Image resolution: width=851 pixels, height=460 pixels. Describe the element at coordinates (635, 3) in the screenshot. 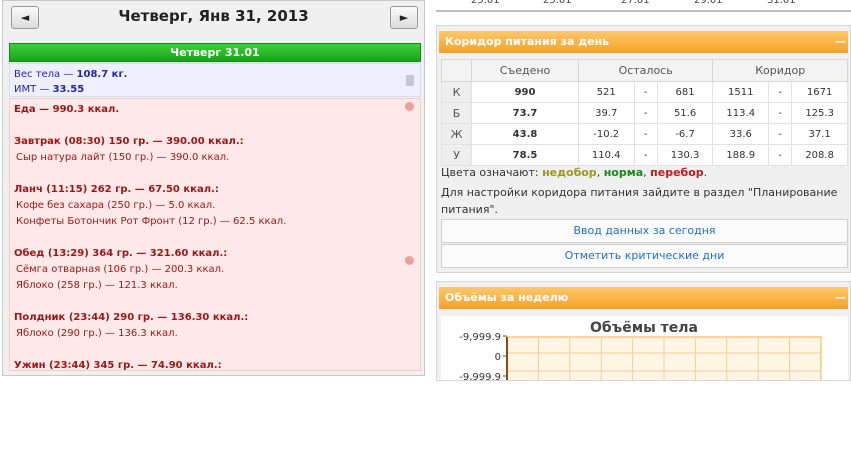

I see `strip-date: 27.01` at that location.